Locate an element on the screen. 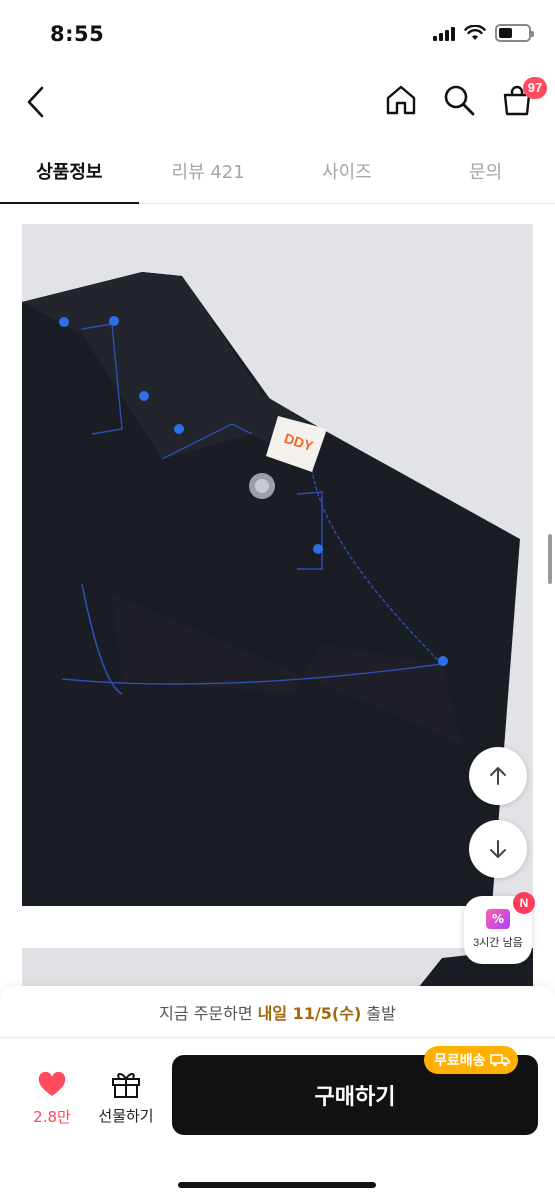 The height and width of the screenshot is (1200, 555). free-shipping-badge: 무료배송 is located at coordinates (471, 1060).